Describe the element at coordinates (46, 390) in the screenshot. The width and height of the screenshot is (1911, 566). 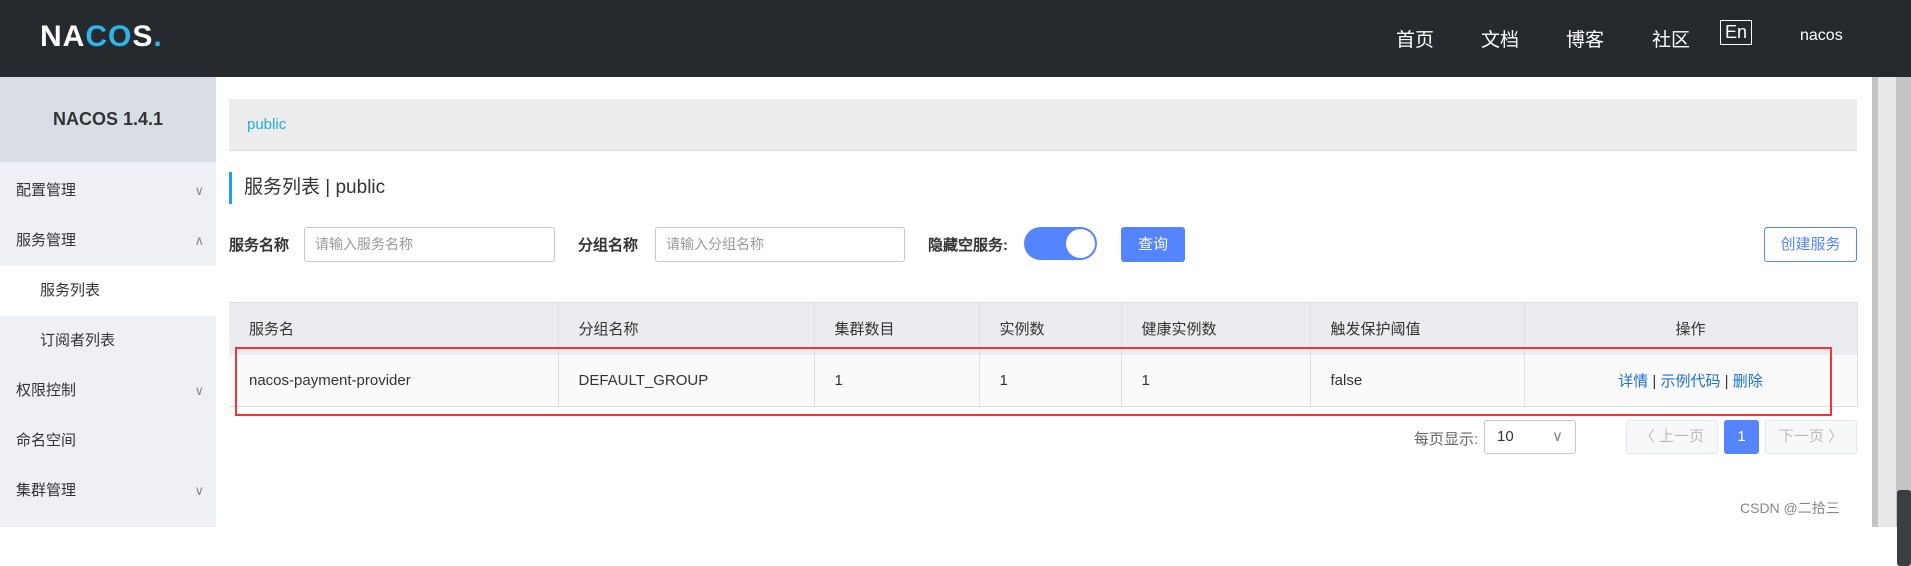
I see `sidebar-item-label: 权限控制` at that location.